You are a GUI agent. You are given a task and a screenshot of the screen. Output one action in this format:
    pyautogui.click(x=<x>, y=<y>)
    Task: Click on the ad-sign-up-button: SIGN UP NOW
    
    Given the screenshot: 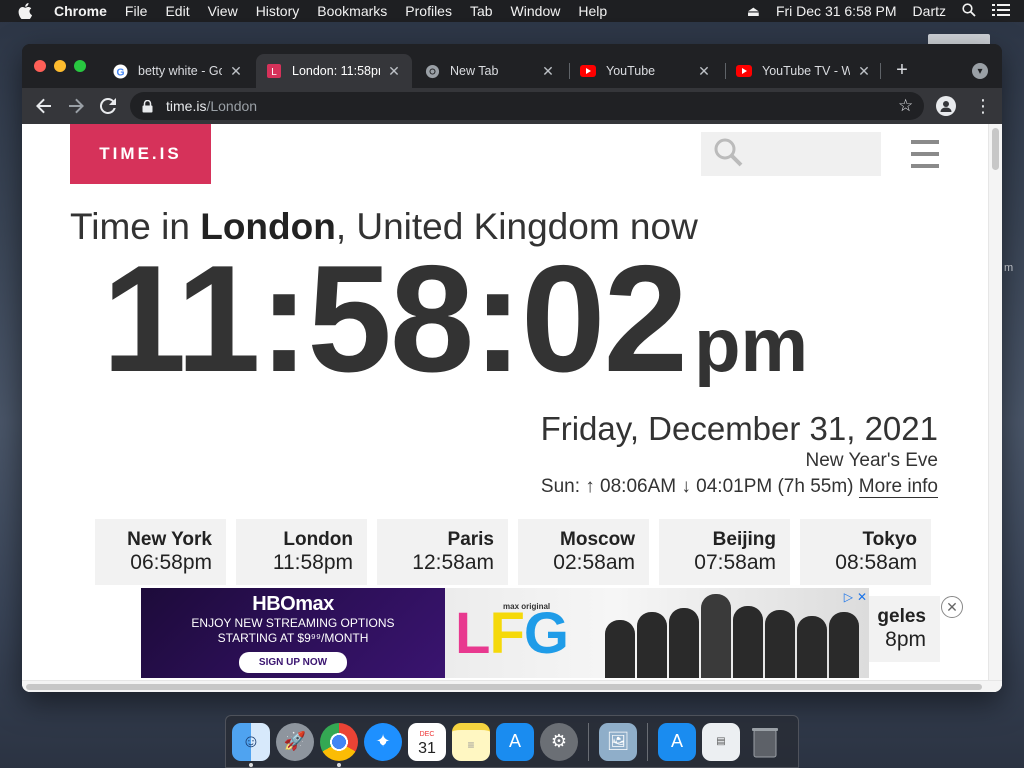 What is the action you would take?
    pyautogui.click(x=293, y=662)
    